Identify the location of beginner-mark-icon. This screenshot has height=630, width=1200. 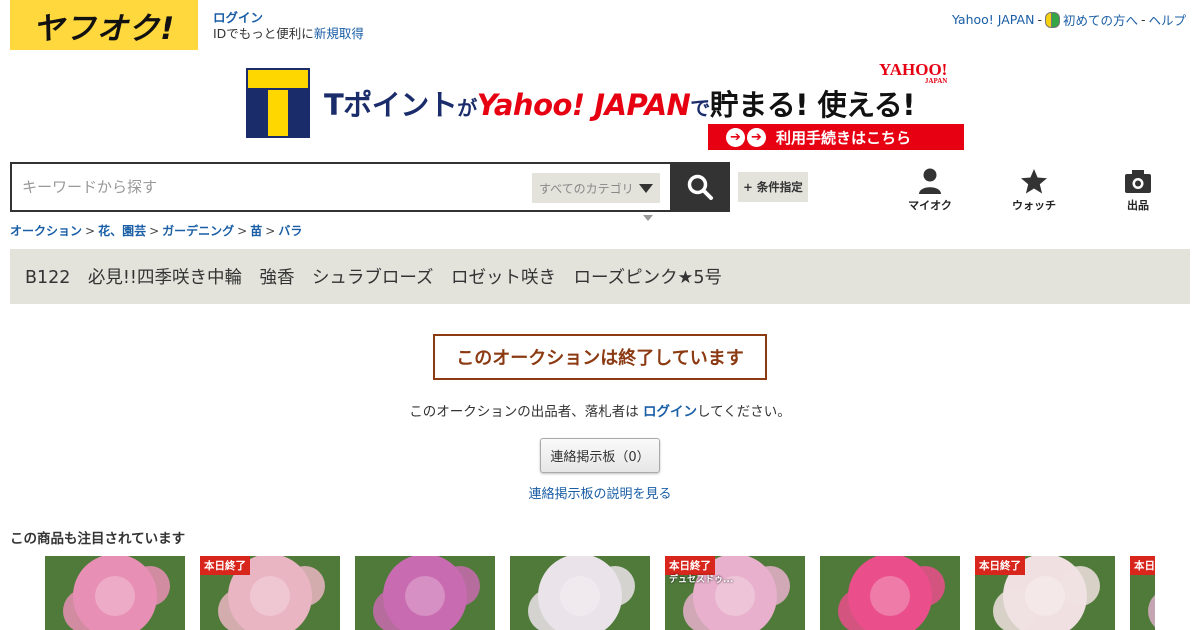
(1052, 20).